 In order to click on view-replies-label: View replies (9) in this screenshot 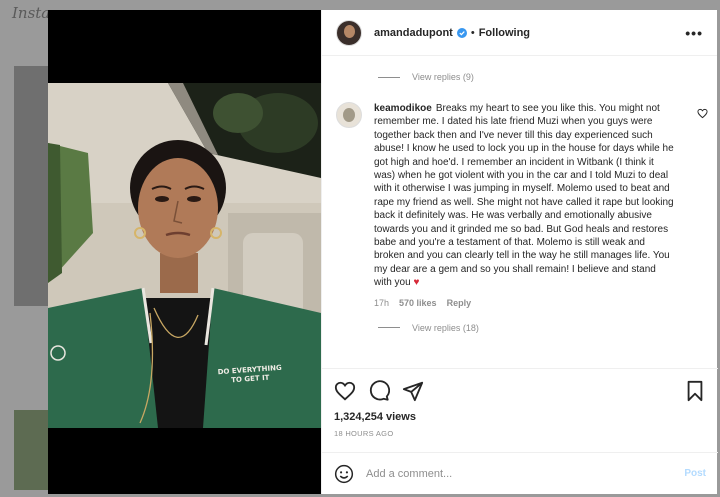, I will do `click(443, 77)`.